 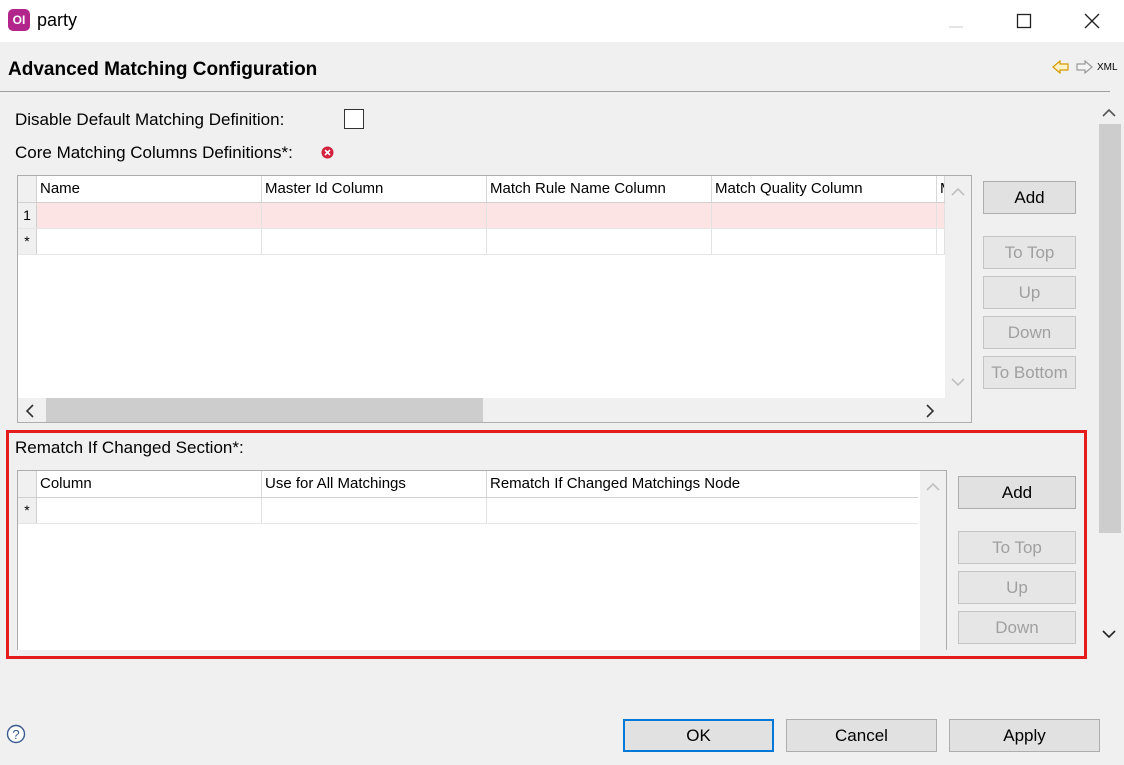 I want to click on table-corner, so click(x=27, y=189).